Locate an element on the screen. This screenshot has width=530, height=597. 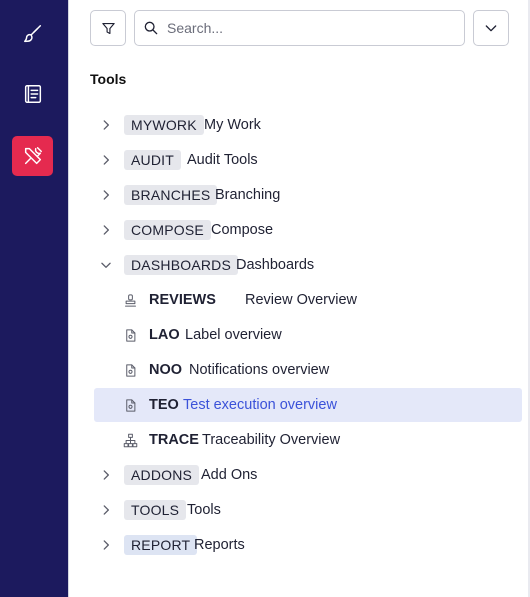
tree-child-trace: TRACE Traceability Overview is located at coordinates (308, 440).